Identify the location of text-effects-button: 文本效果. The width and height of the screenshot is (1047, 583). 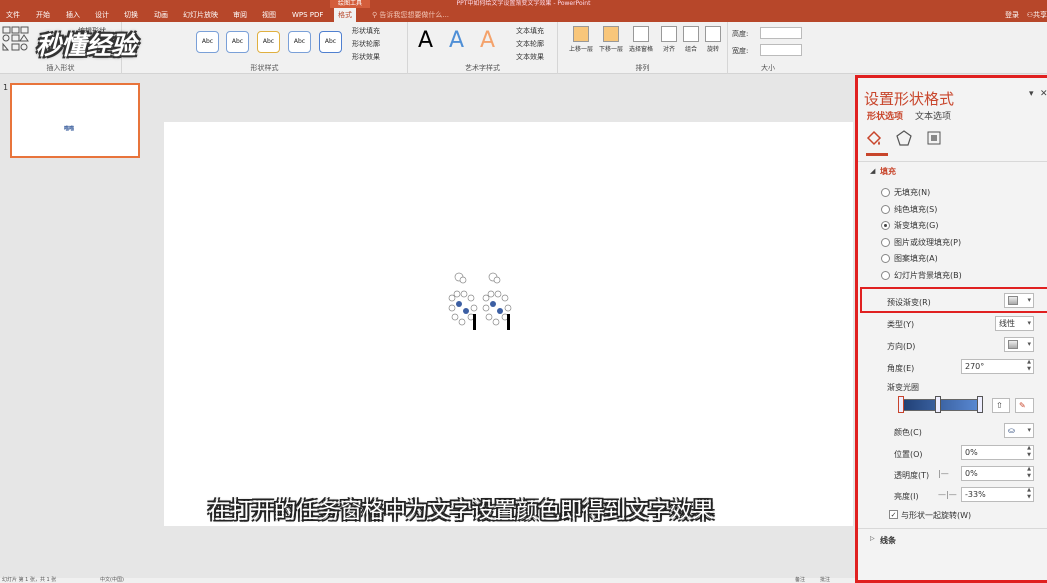
(530, 57).